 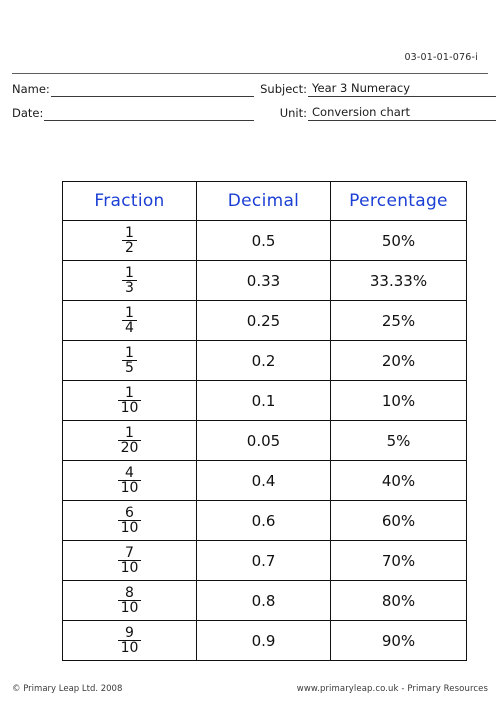 I want to click on cell-decimal: 0.7, so click(x=263, y=560).